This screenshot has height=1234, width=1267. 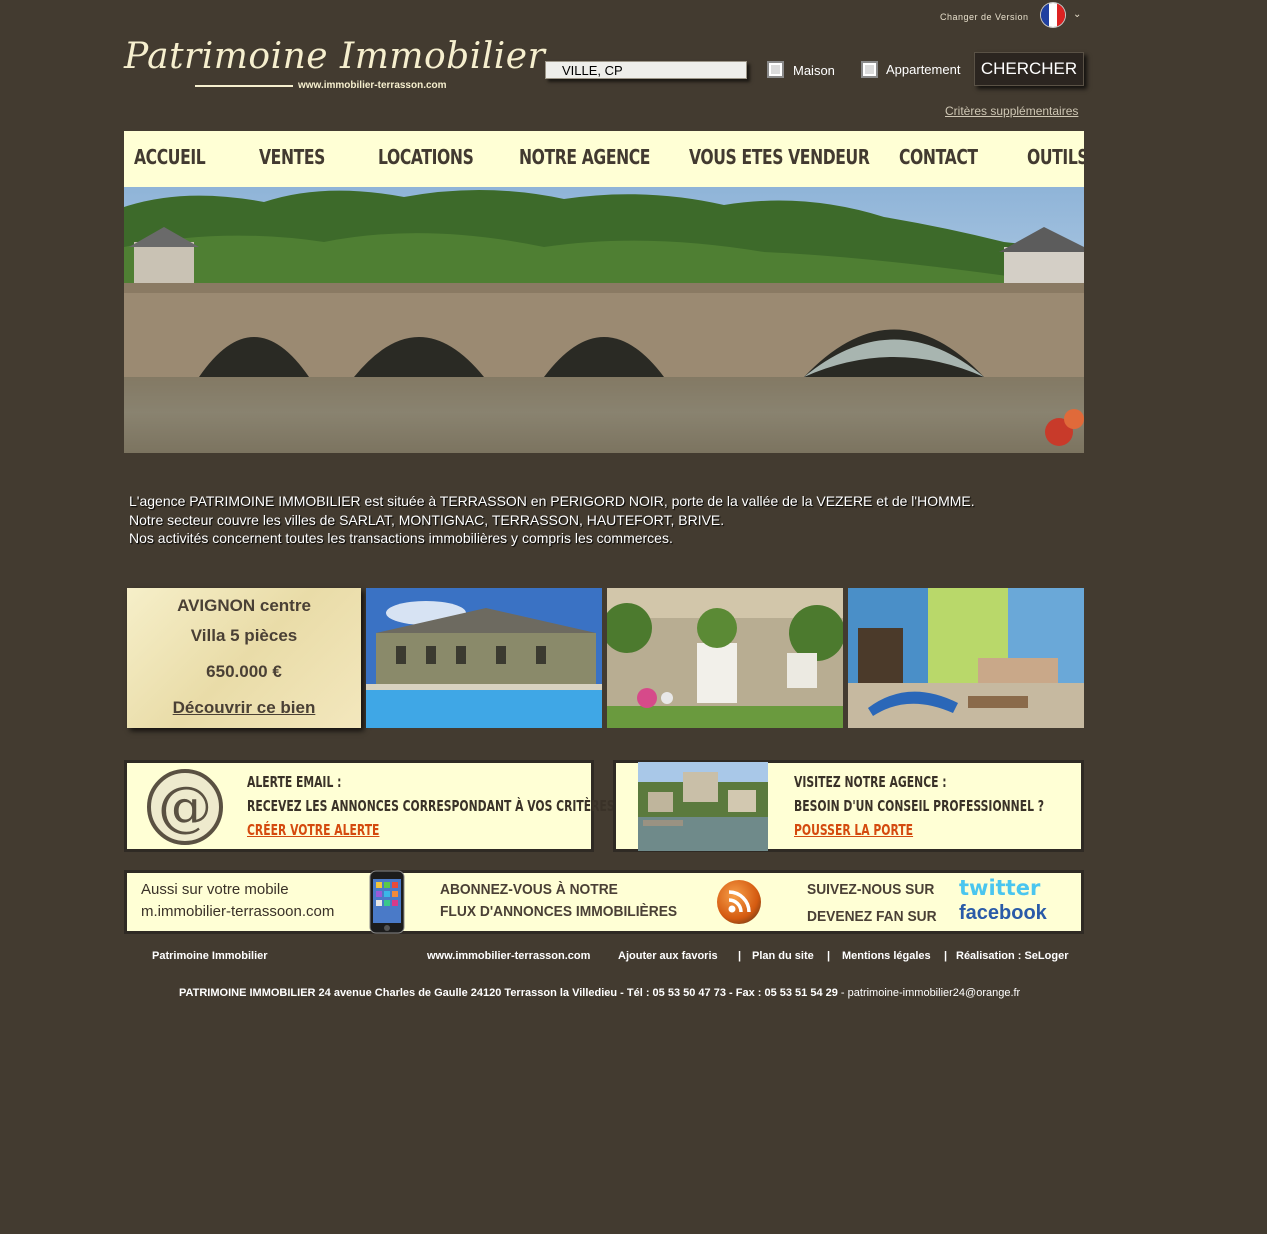 What do you see at coordinates (244, 635) in the screenshot?
I see `featured-type: Villa 5 pièces` at bounding box center [244, 635].